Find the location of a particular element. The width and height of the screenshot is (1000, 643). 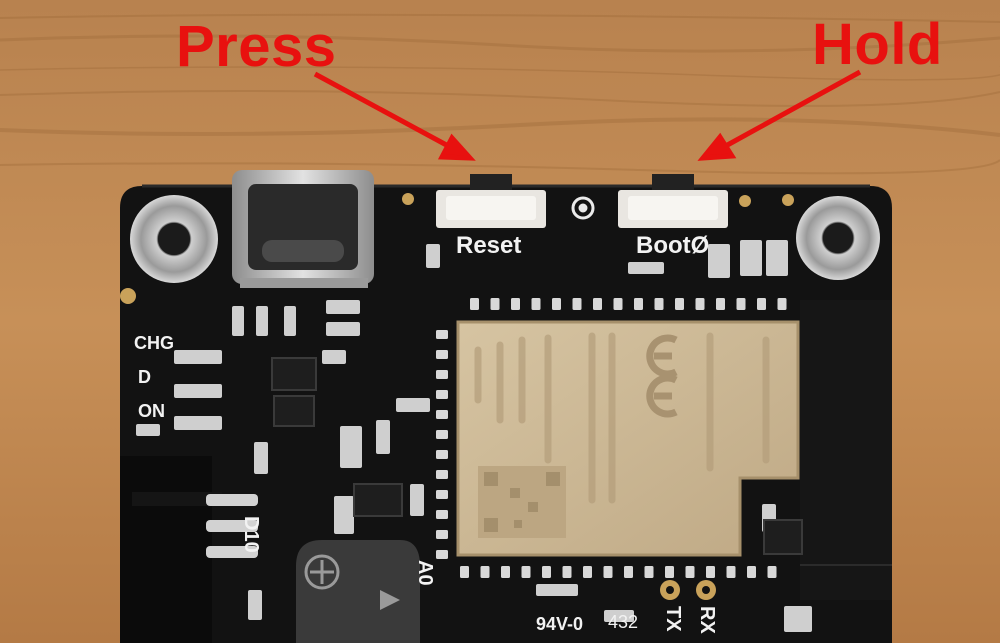

usb-c-port is located at coordinates (303, 229).